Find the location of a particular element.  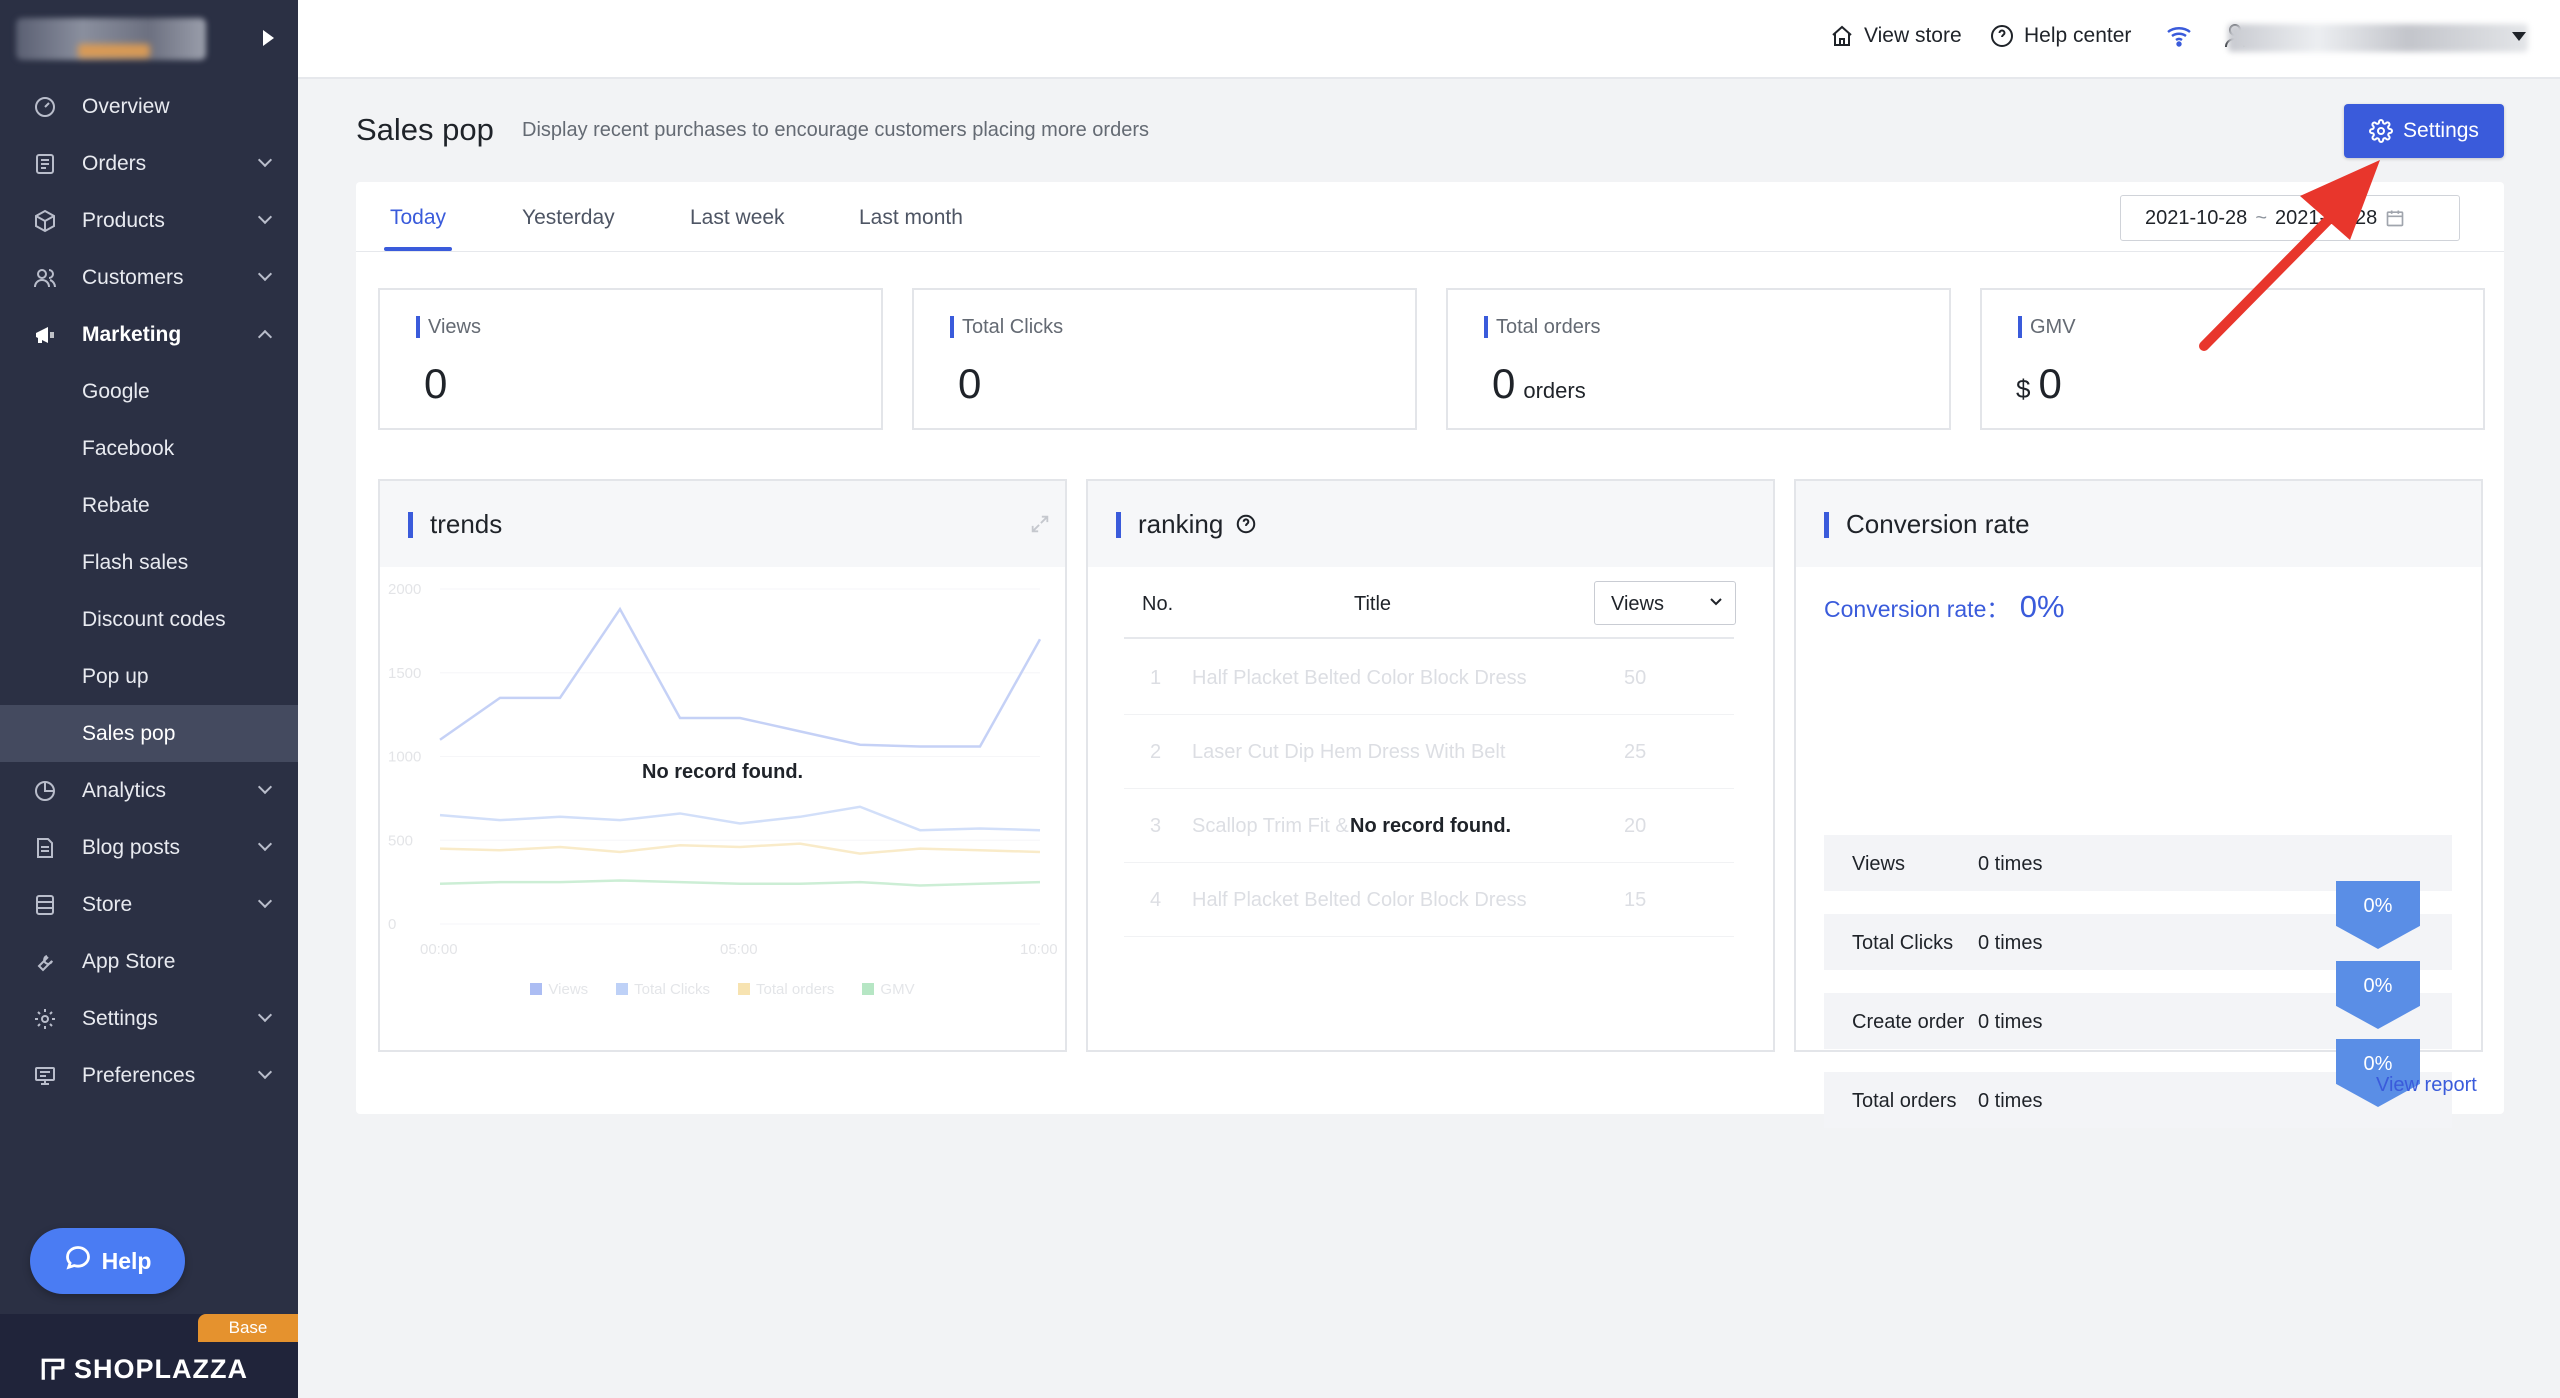

legend-swatch is located at coordinates (622, 989).